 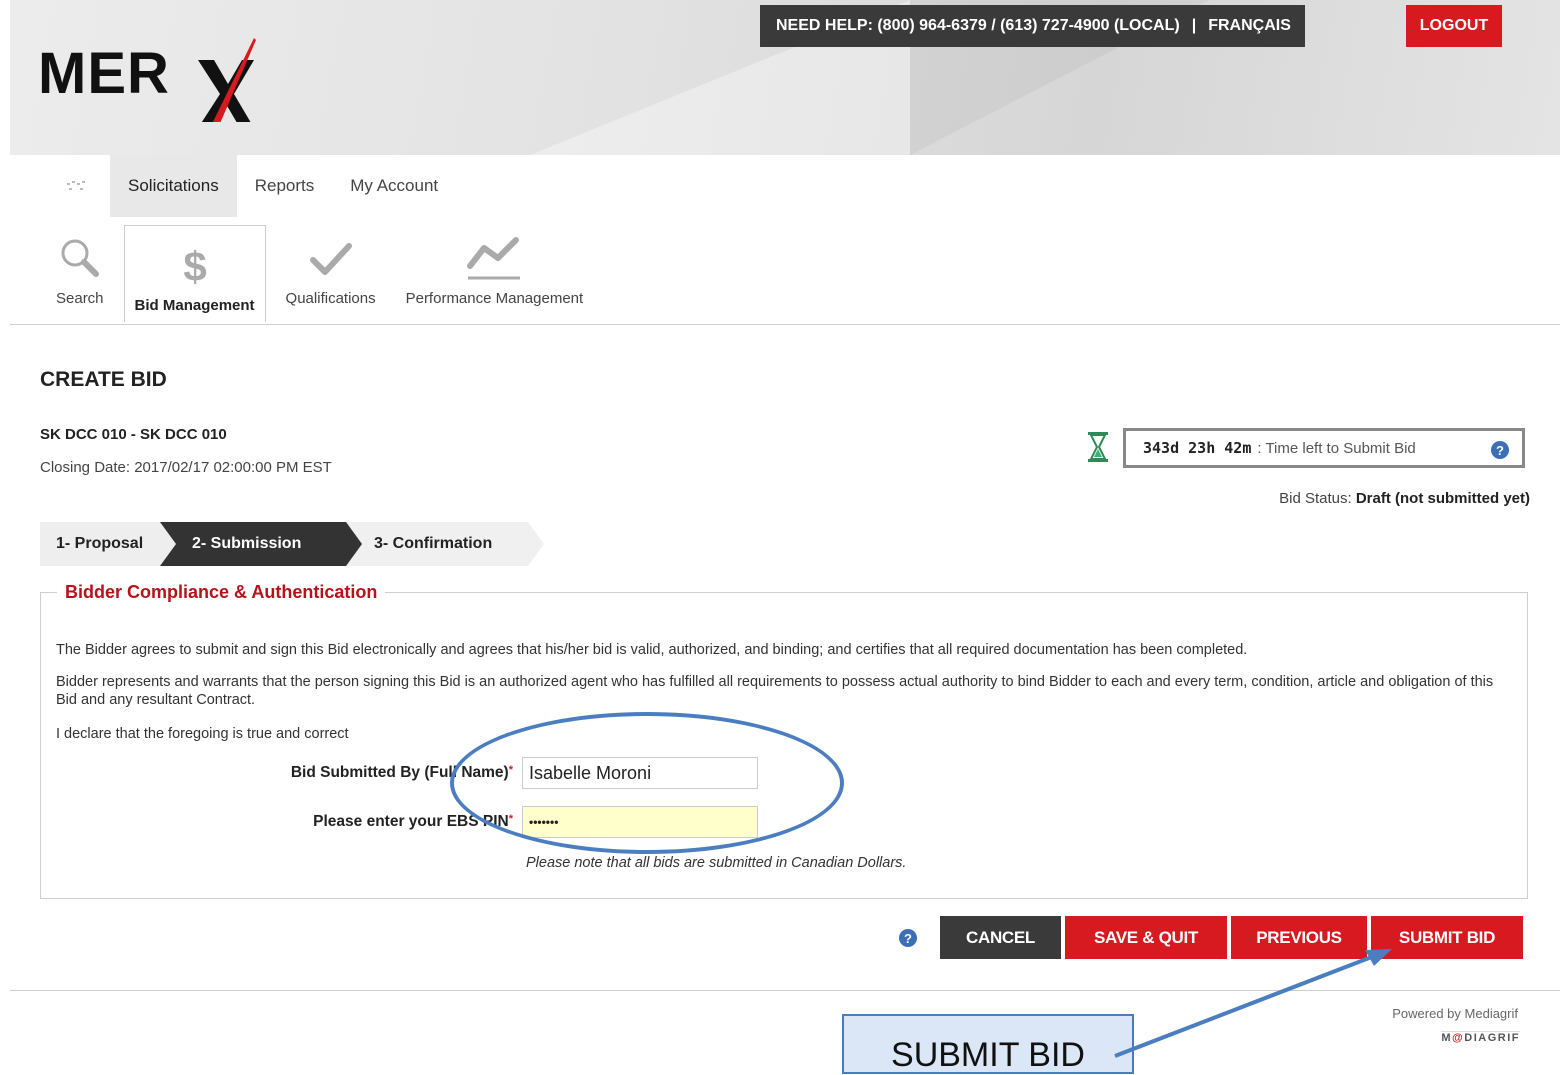 I want to click on pin-label: Please enter your EBS PIN*, so click(x=277, y=822).